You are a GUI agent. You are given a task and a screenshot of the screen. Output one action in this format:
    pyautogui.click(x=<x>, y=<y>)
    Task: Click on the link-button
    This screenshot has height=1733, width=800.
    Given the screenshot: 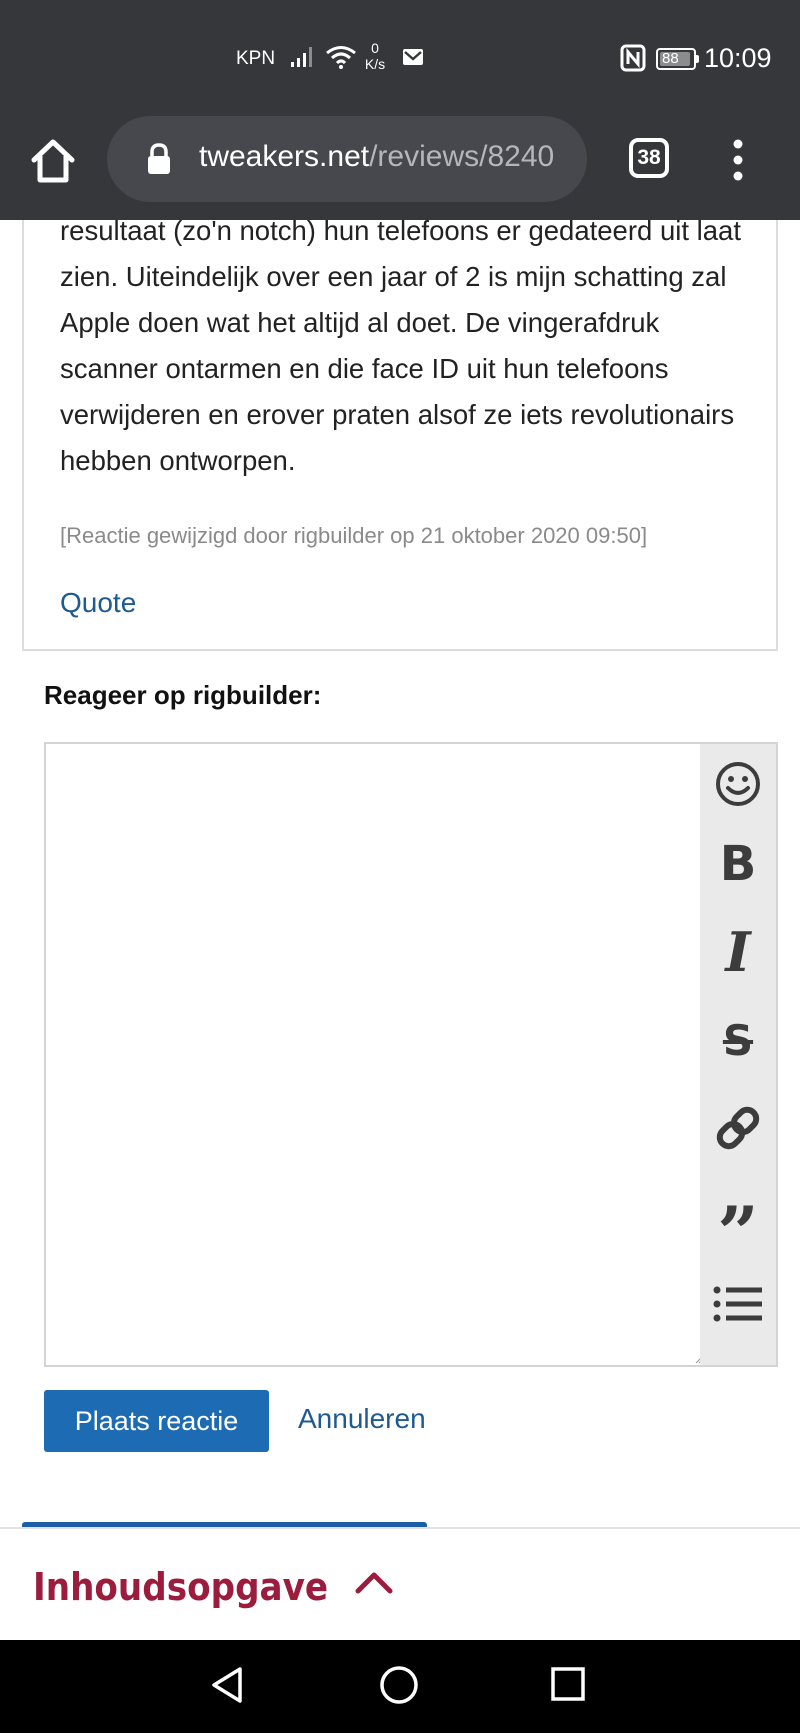 What is the action you would take?
    pyautogui.click(x=738, y=1128)
    